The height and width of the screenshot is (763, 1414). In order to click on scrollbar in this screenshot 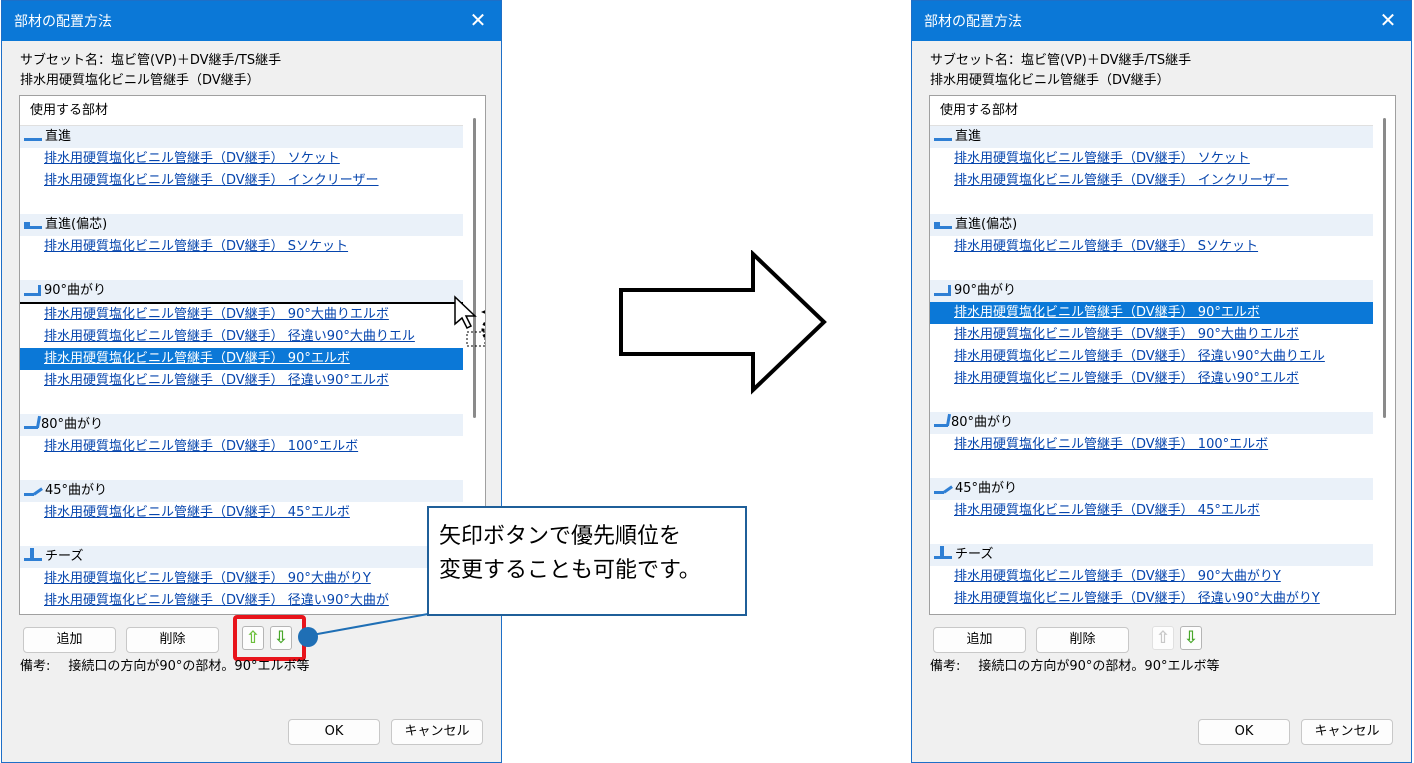, I will do `click(1384, 355)`.